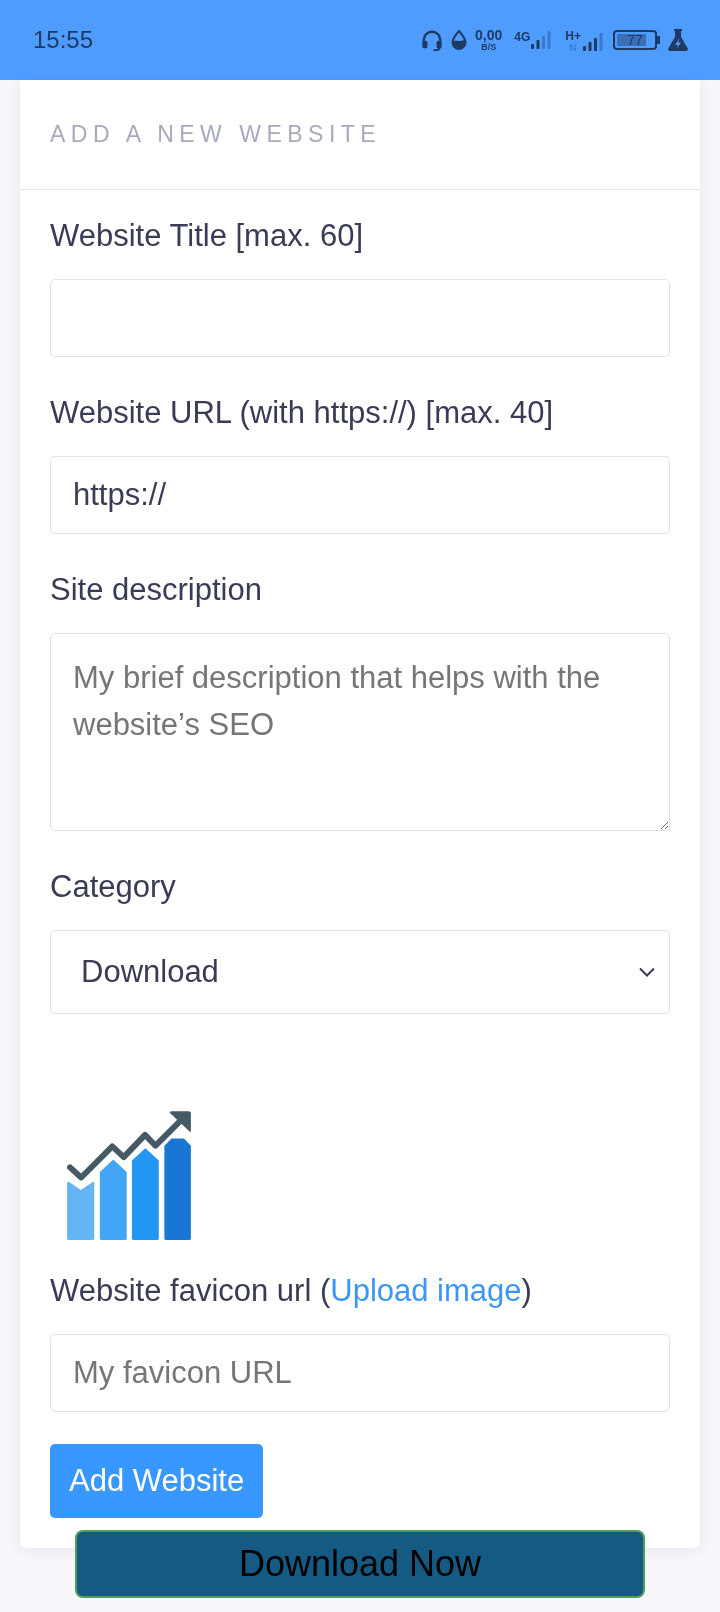  I want to click on upload-image-link: Upload image, so click(426, 1290).